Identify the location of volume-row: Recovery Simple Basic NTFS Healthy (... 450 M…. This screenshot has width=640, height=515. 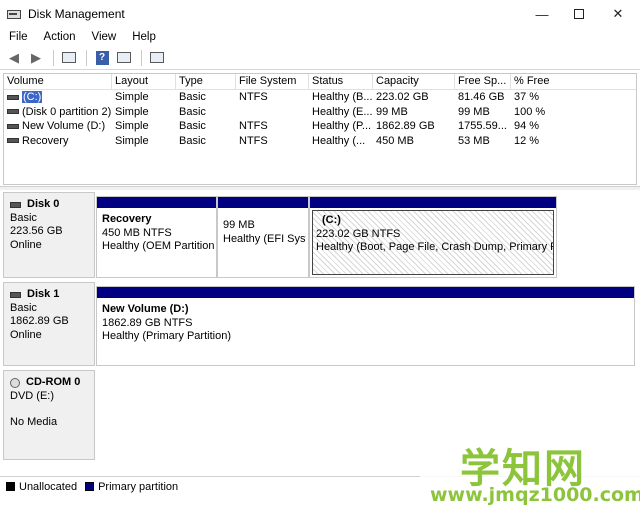
(320, 141).